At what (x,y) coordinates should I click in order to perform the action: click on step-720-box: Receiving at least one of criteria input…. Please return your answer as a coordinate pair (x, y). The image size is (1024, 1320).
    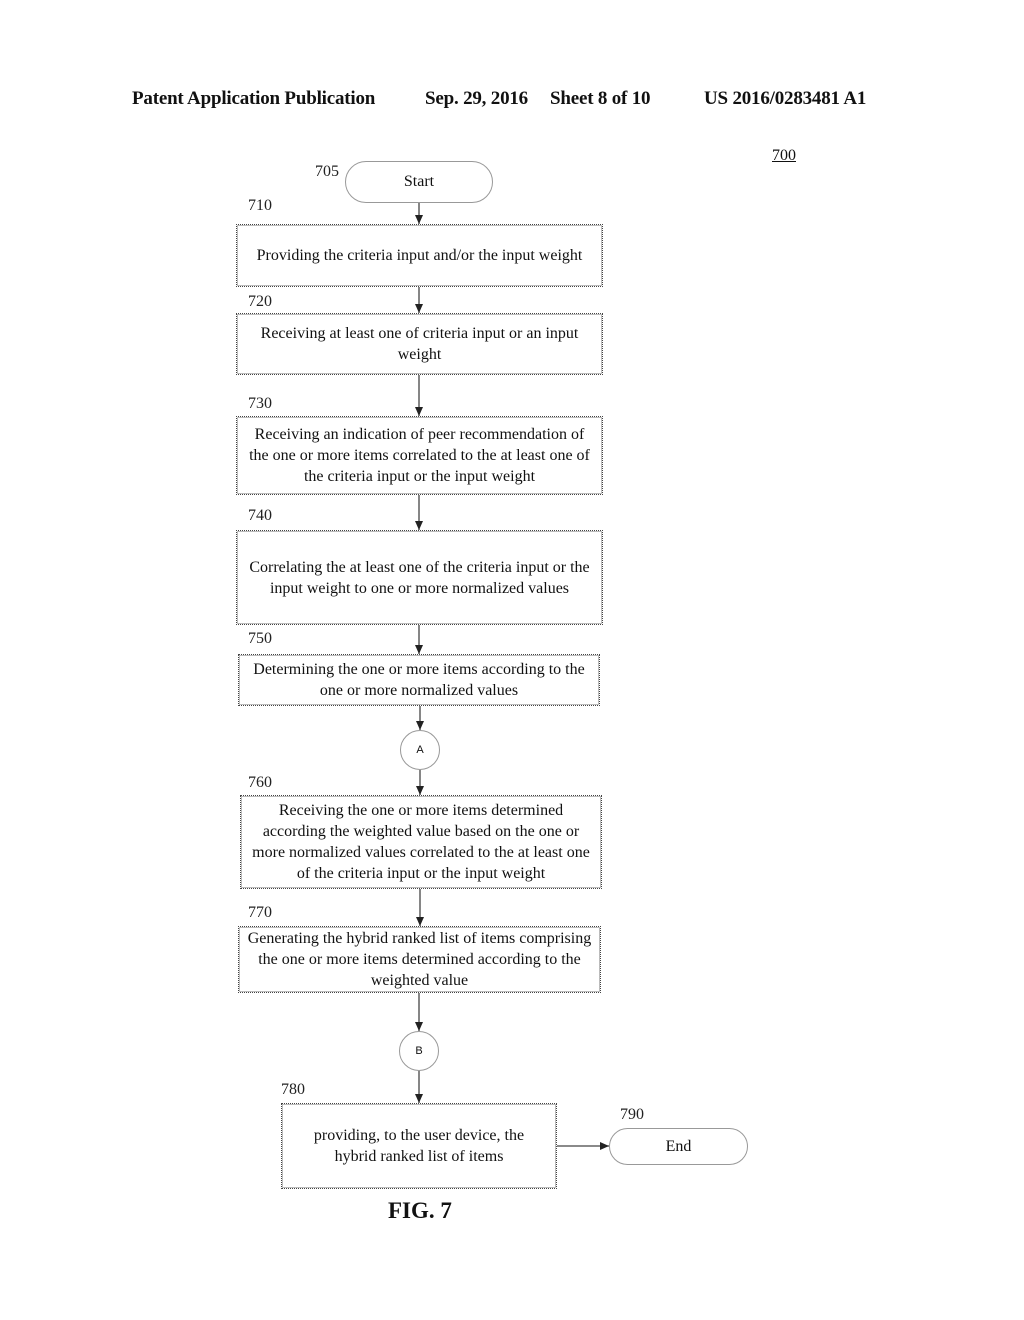
    Looking at the image, I should click on (419, 344).